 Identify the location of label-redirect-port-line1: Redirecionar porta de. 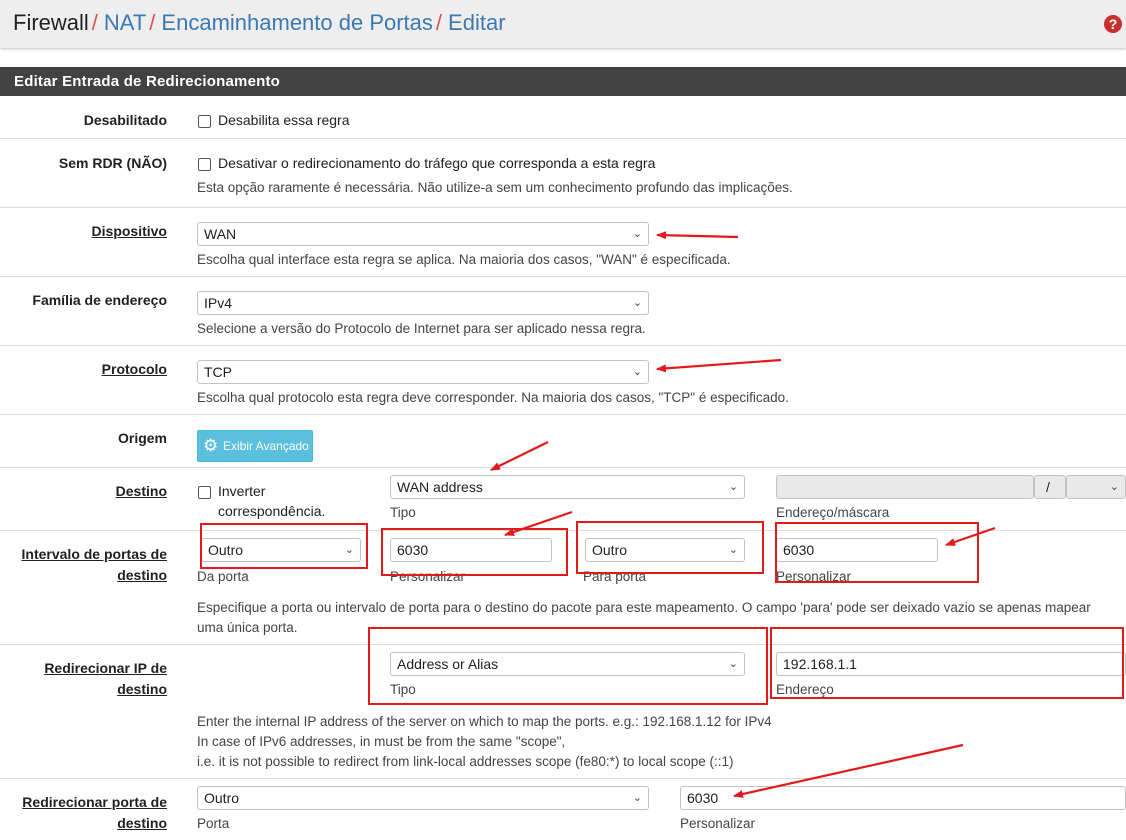
(94, 802).